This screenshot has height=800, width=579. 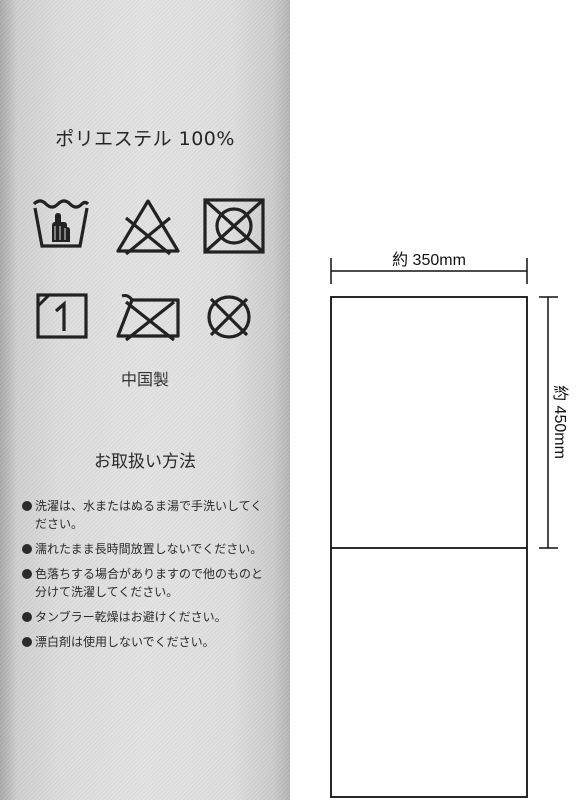 What do you see at coordinates (144, 379) in the screenshot?
I see `country-of-origin: 中国製` at bounding box center [144, 379].